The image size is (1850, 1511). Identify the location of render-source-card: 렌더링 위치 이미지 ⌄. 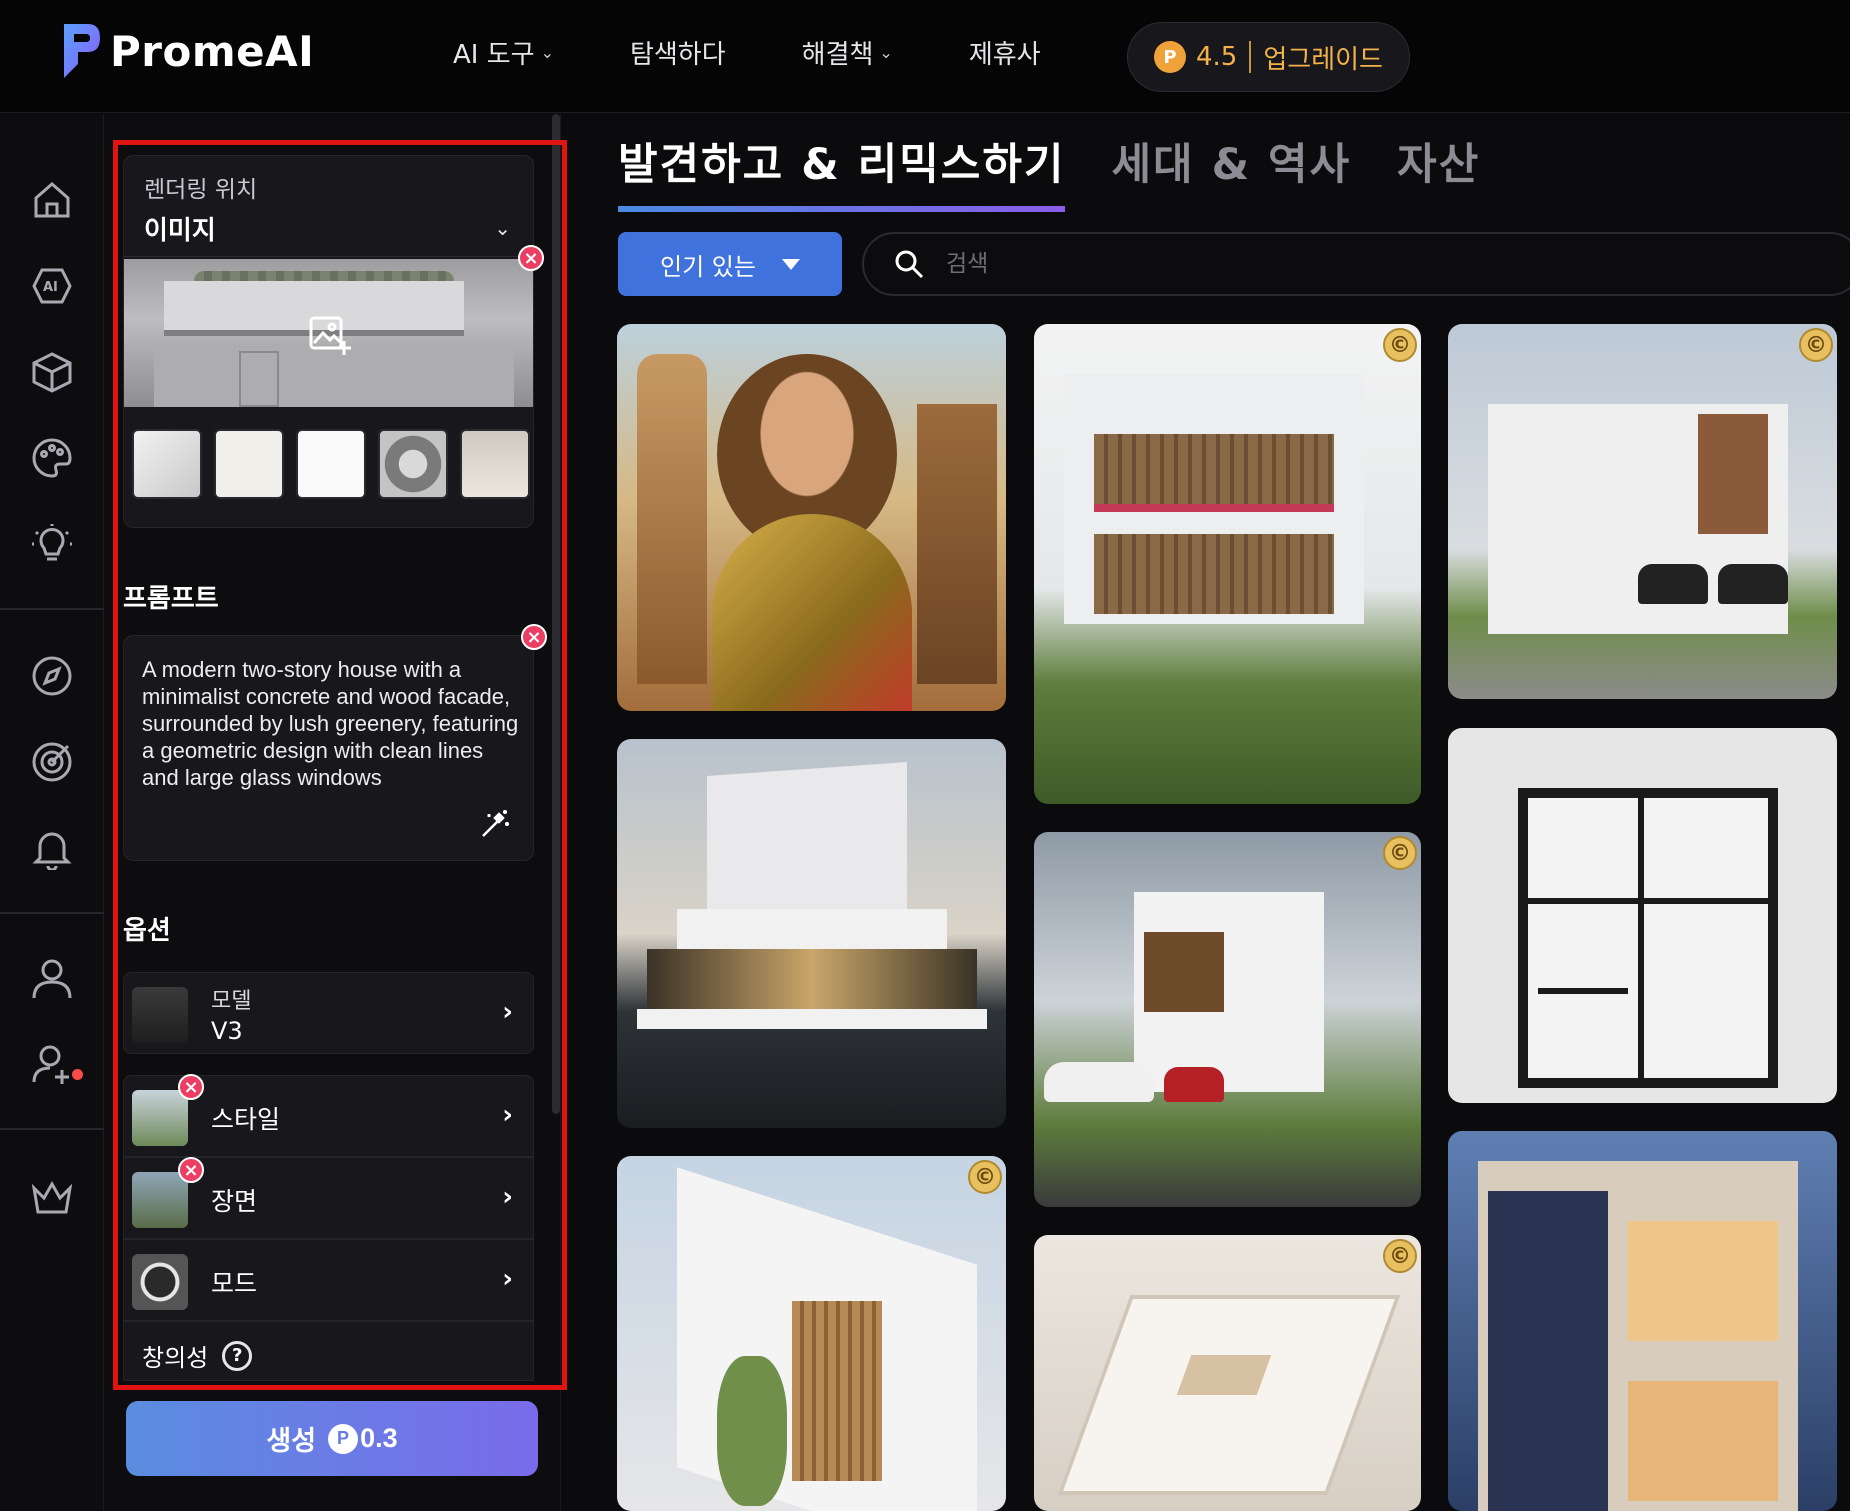
(328, 341).